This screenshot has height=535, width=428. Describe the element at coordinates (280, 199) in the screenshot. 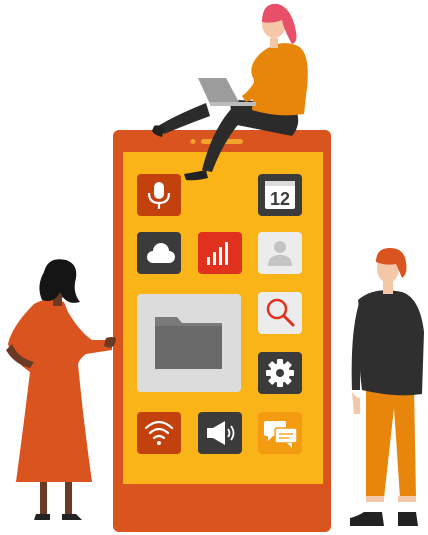

I see `calendar-date: 12` at that location.